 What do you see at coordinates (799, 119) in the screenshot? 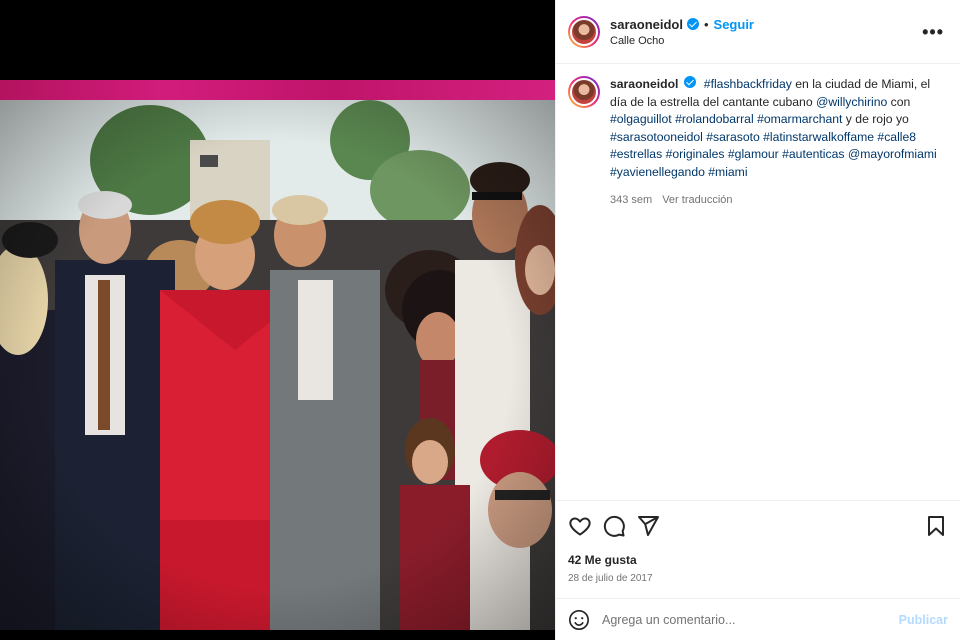
I see `hashtag-link: #omarmarchant` at bounding box center [799, 119].